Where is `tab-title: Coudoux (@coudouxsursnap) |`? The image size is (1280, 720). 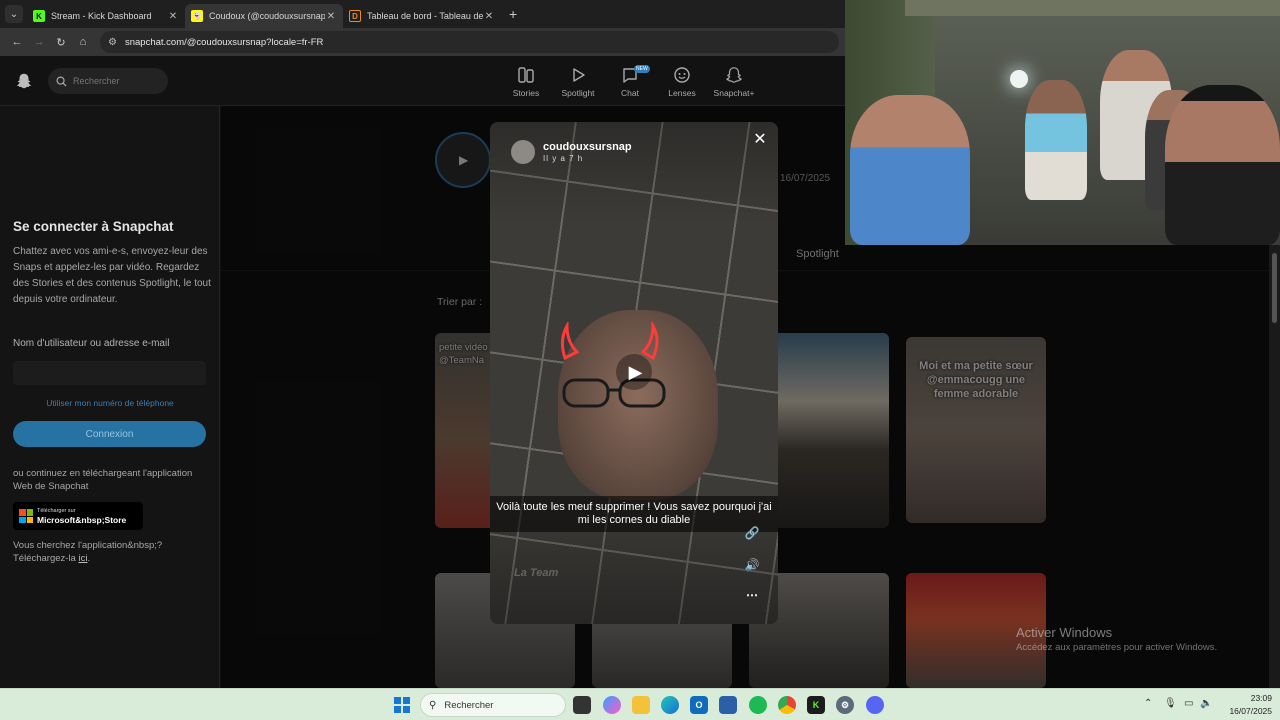
tab-title: Coudoux (@coudouxsursnap) | is located at coordinates (267, 16).